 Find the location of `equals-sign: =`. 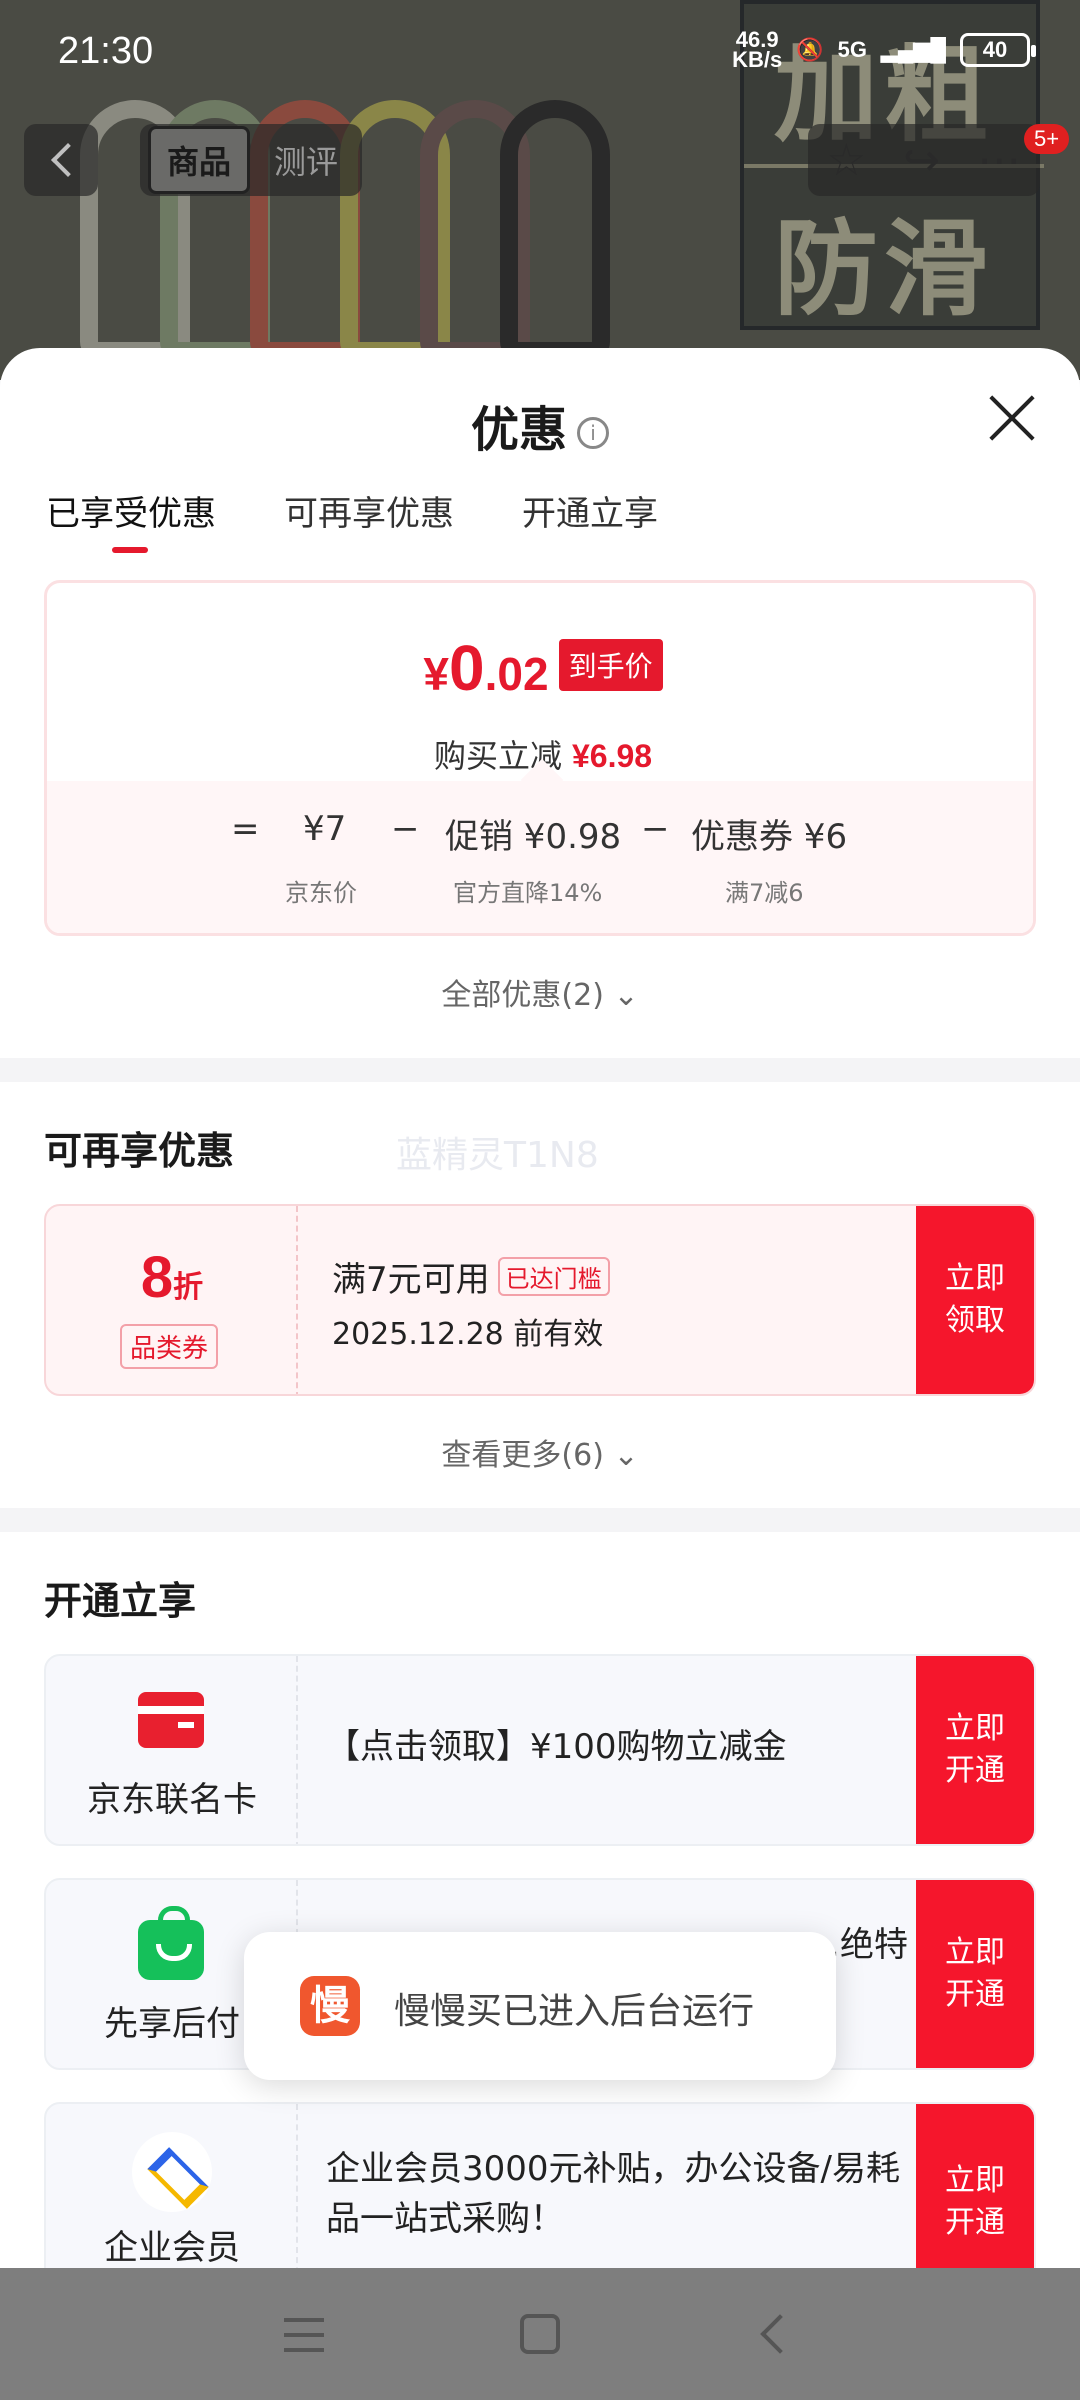

equals-sign: = is located at coordinates (245, 829).